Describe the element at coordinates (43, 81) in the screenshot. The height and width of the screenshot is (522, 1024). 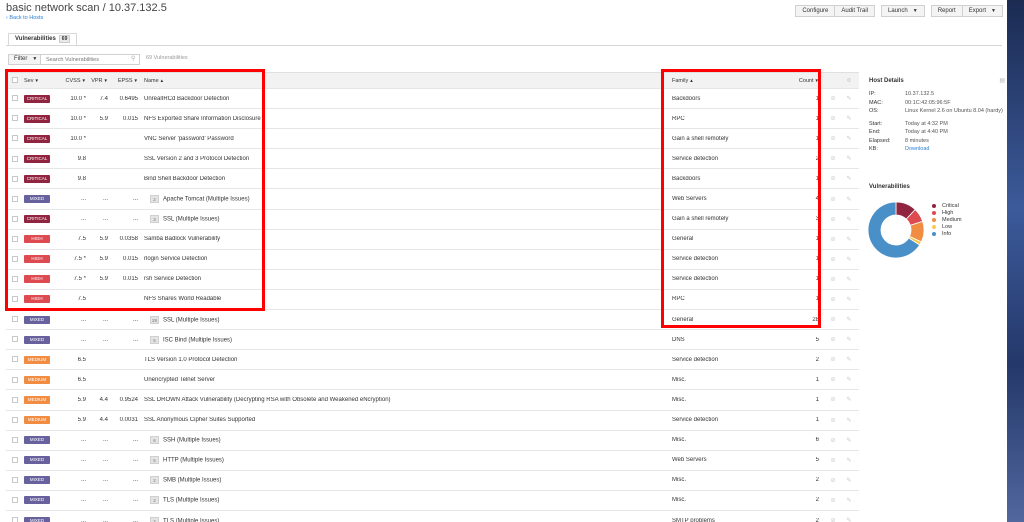
I see `col-sev: Sev▼` at that location.